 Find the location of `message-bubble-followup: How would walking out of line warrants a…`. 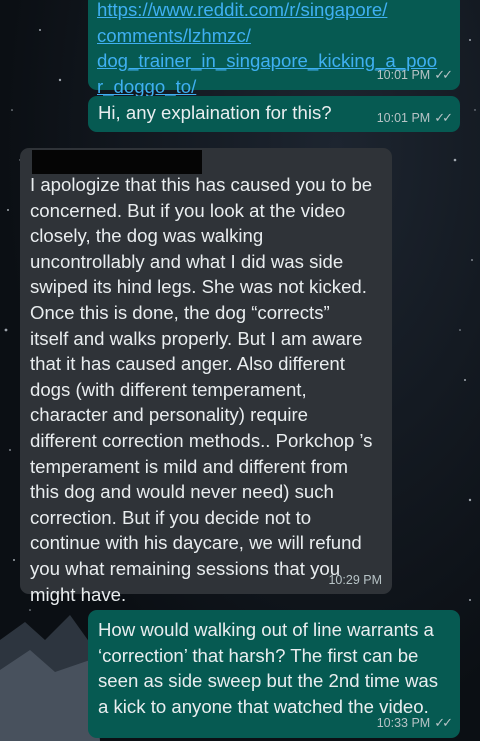

message-bubble-followup: How would walking out of line warrants a… is located at coordinates (274, 674).